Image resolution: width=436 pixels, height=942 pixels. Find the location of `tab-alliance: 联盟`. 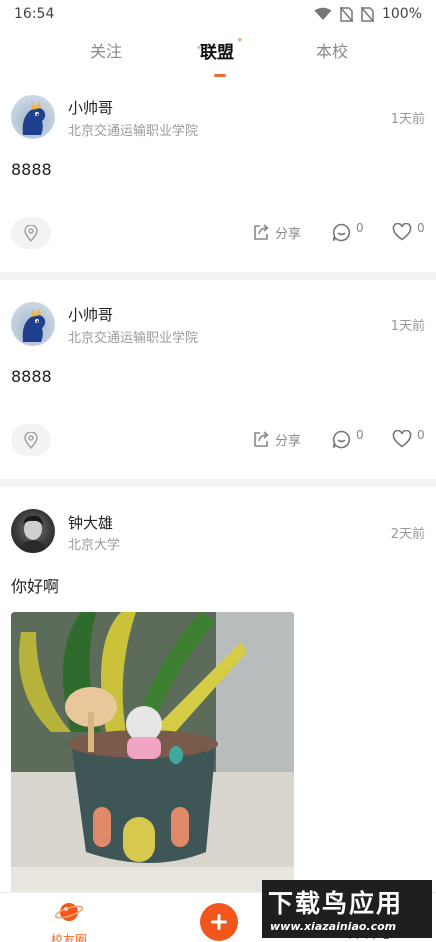

tab-alliance: 联盟 is located at coordinates (217, 50).